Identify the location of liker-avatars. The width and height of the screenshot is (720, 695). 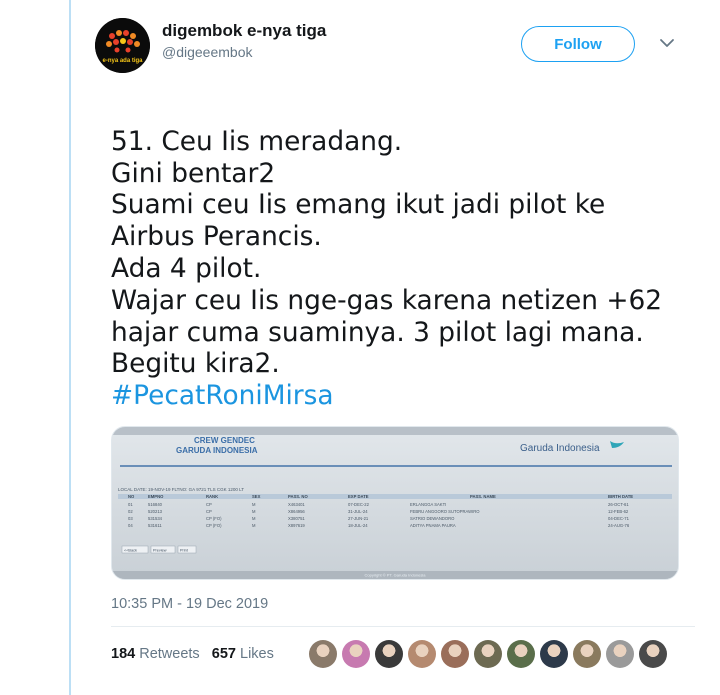
(488, 655).